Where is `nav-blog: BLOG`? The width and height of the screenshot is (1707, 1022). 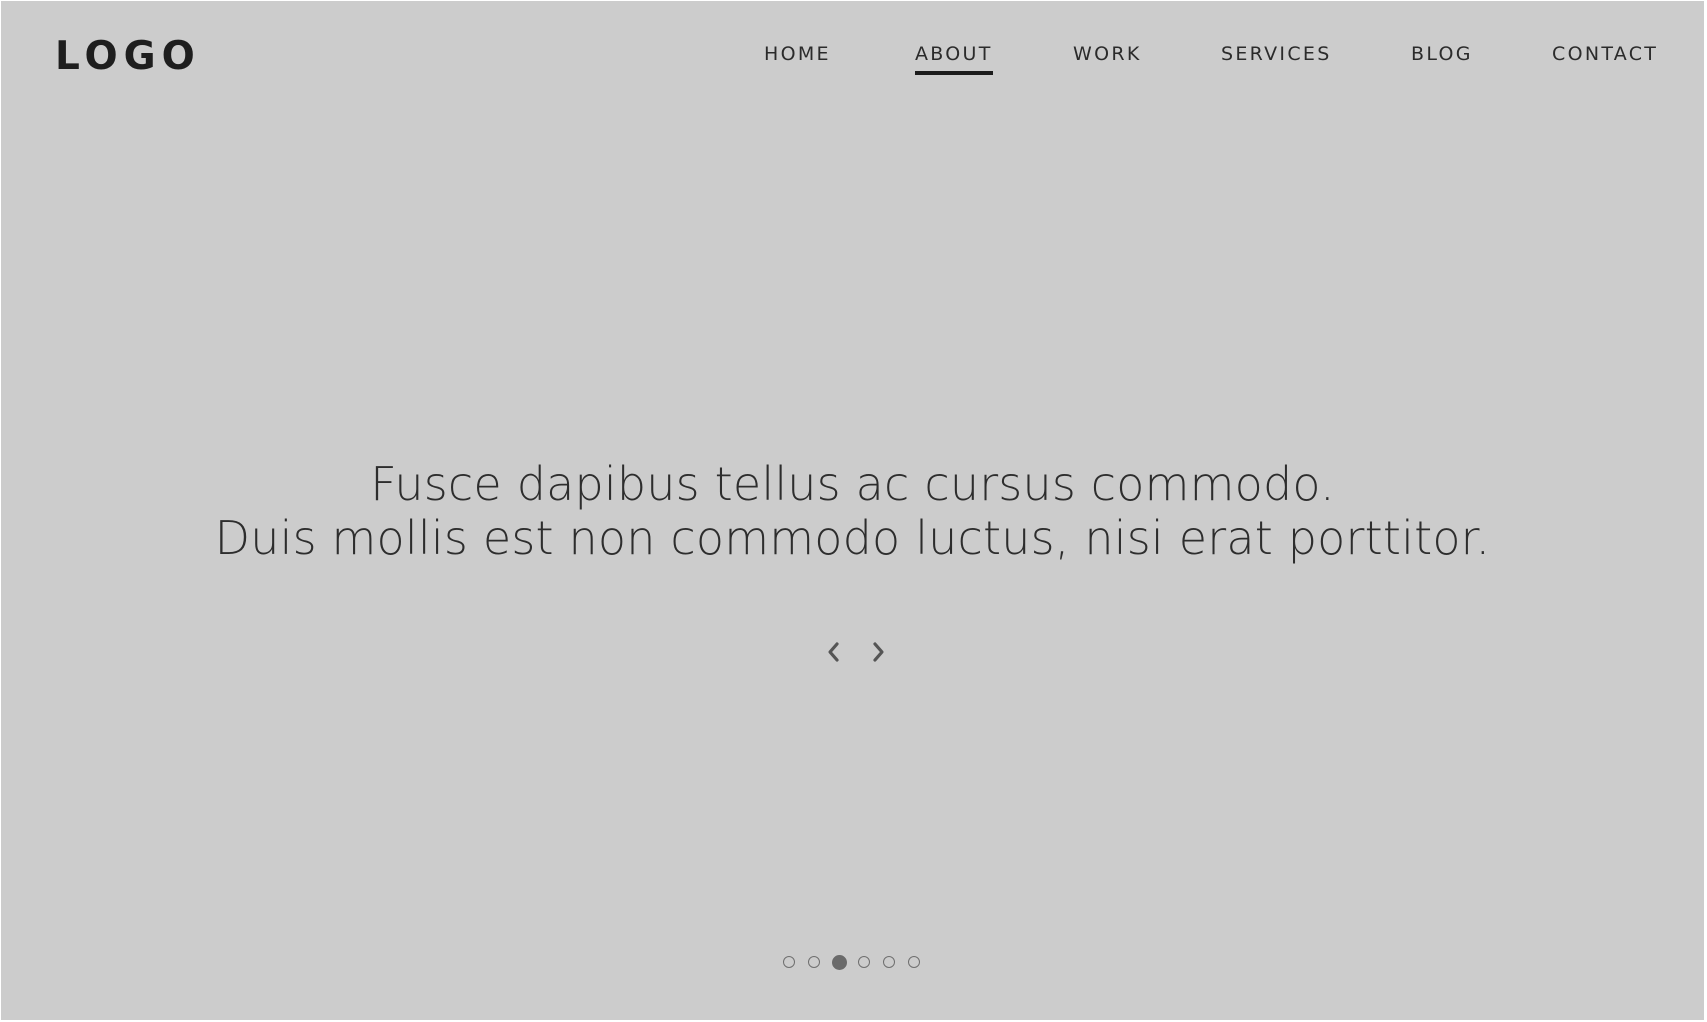 nav-blog: BLOG is located at coordinates (1442, 54).